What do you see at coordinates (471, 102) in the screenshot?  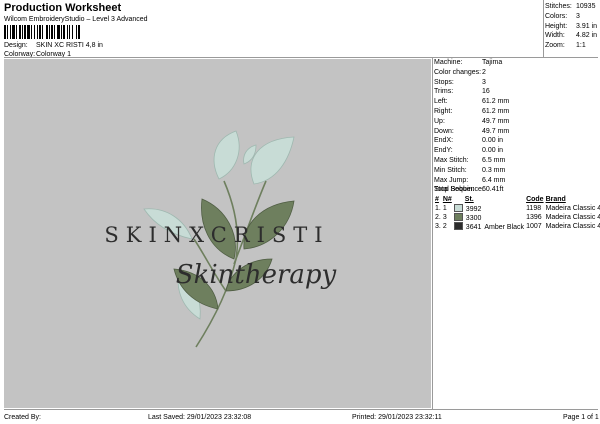 I see `spec-row: Left: 61.2 mm` at bounding box center [471, 102].